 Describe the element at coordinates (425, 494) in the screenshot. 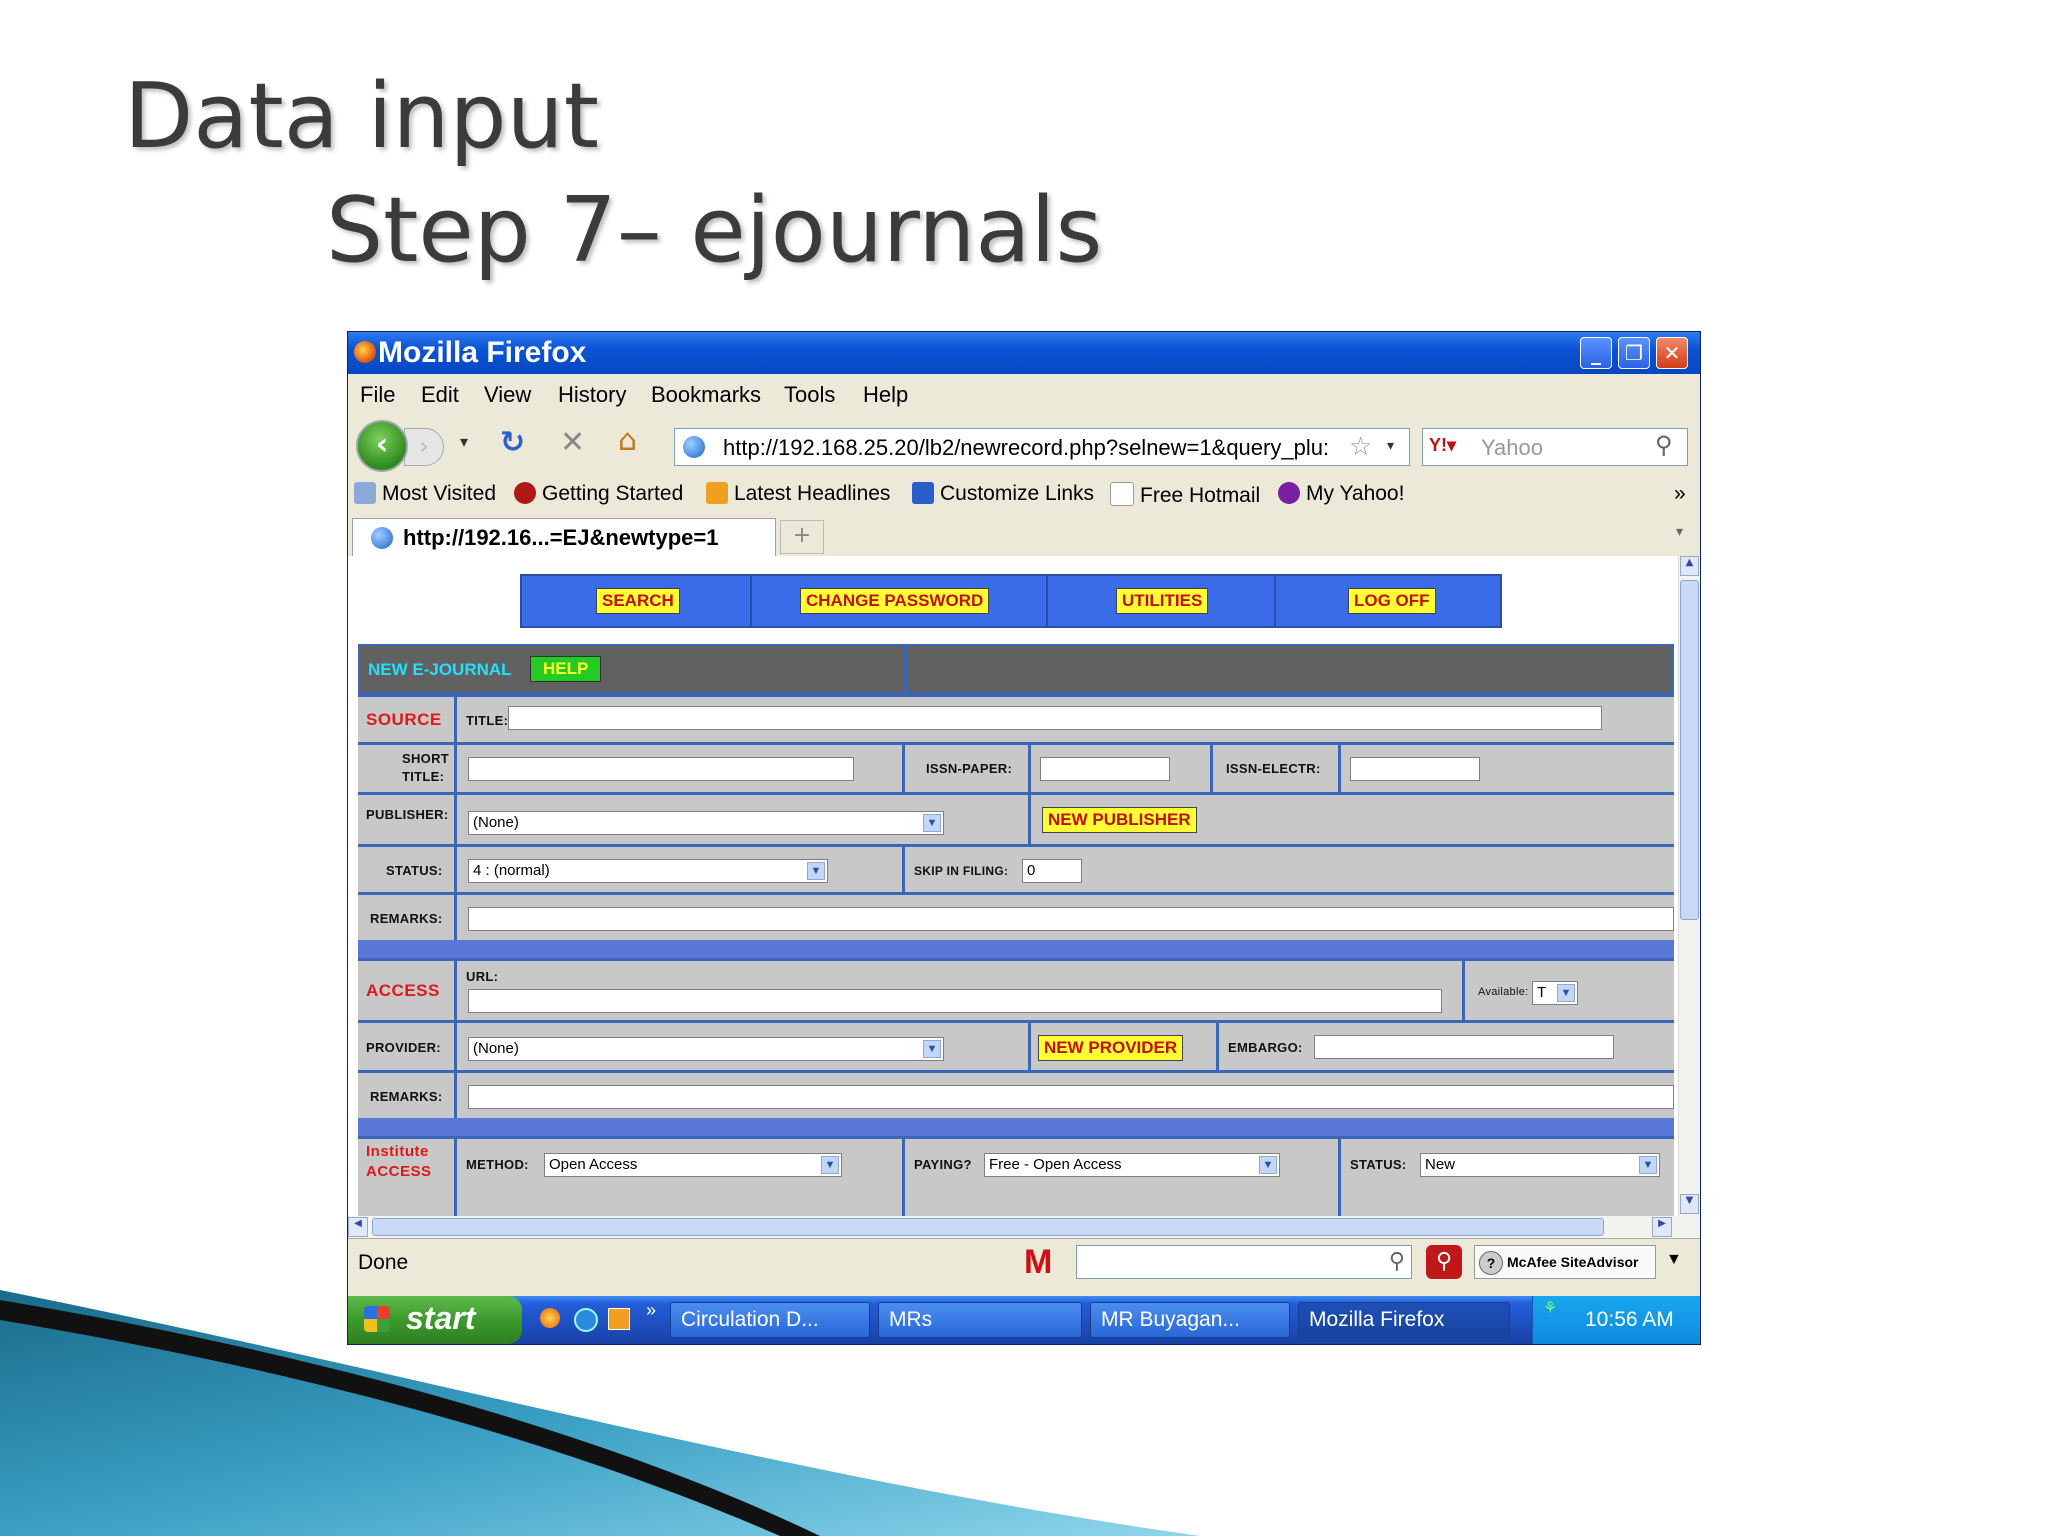

I see `bookmark-most-visited: Most Visited` at that location.